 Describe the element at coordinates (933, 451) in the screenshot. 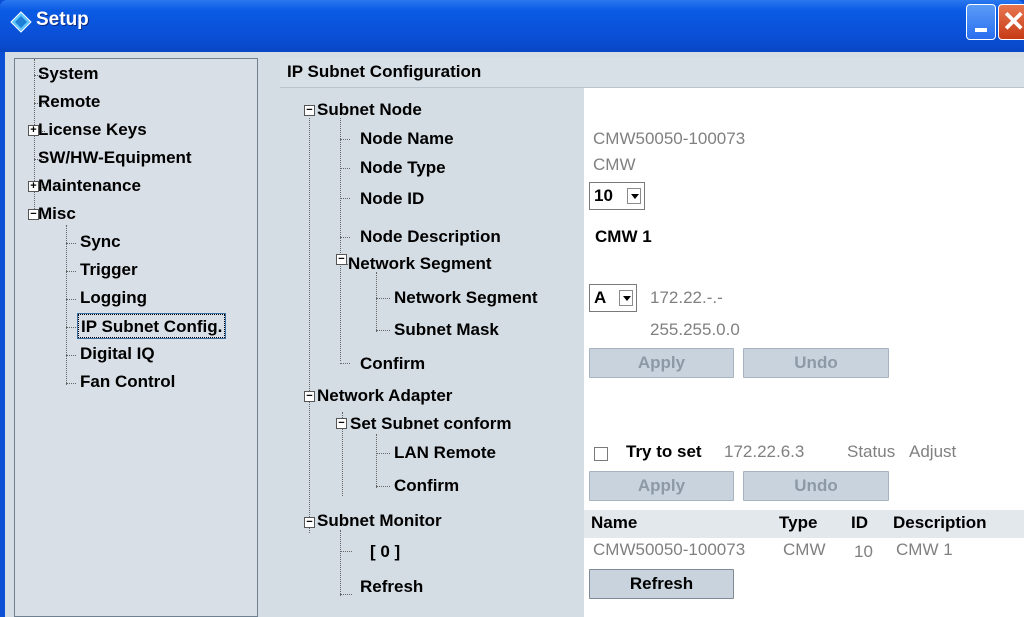

I see `status-value: Adjust` at that location.